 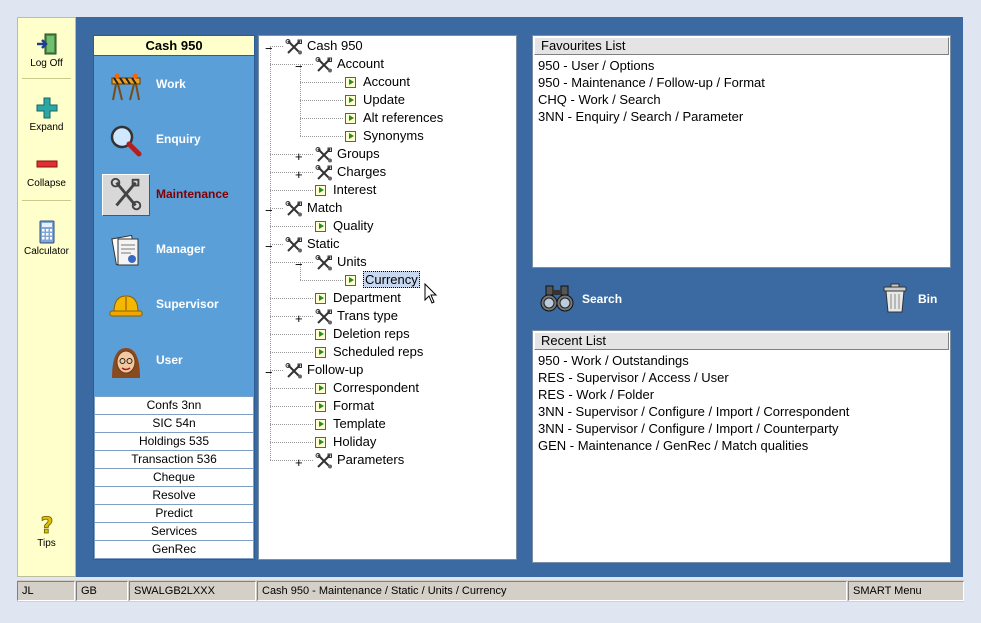 I want to click on tree-folder: Cash 950, so click(x=324, y=46).